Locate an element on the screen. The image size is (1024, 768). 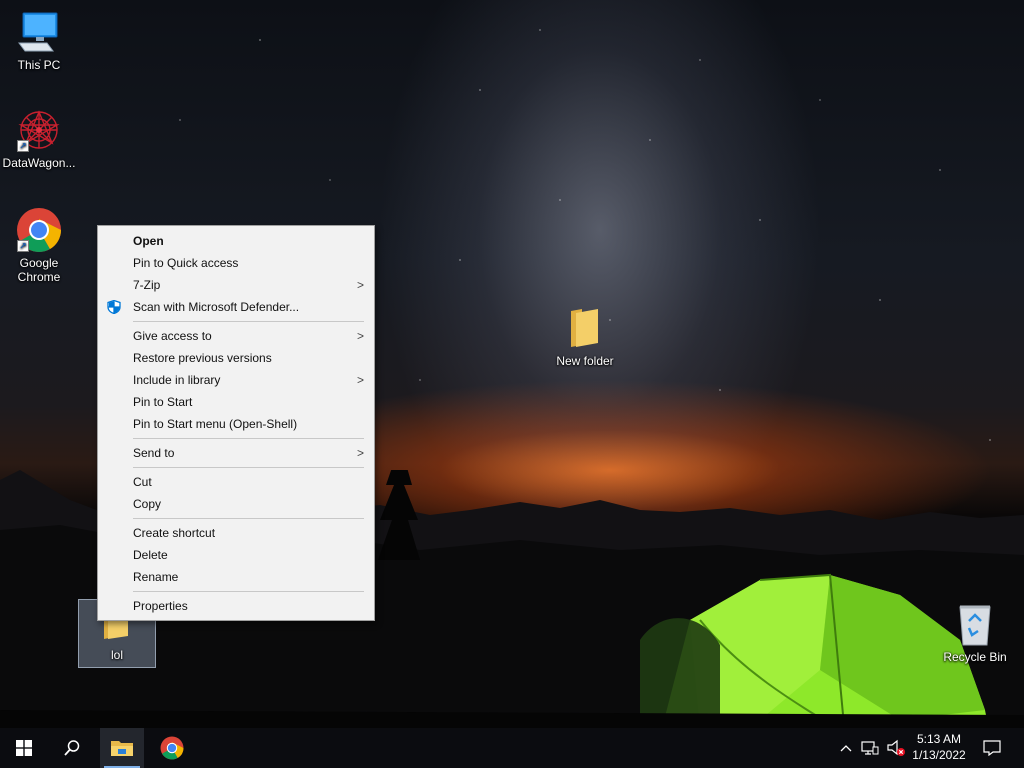
menu-item-include-library: Include in library > is located at coordinates (236, 380).